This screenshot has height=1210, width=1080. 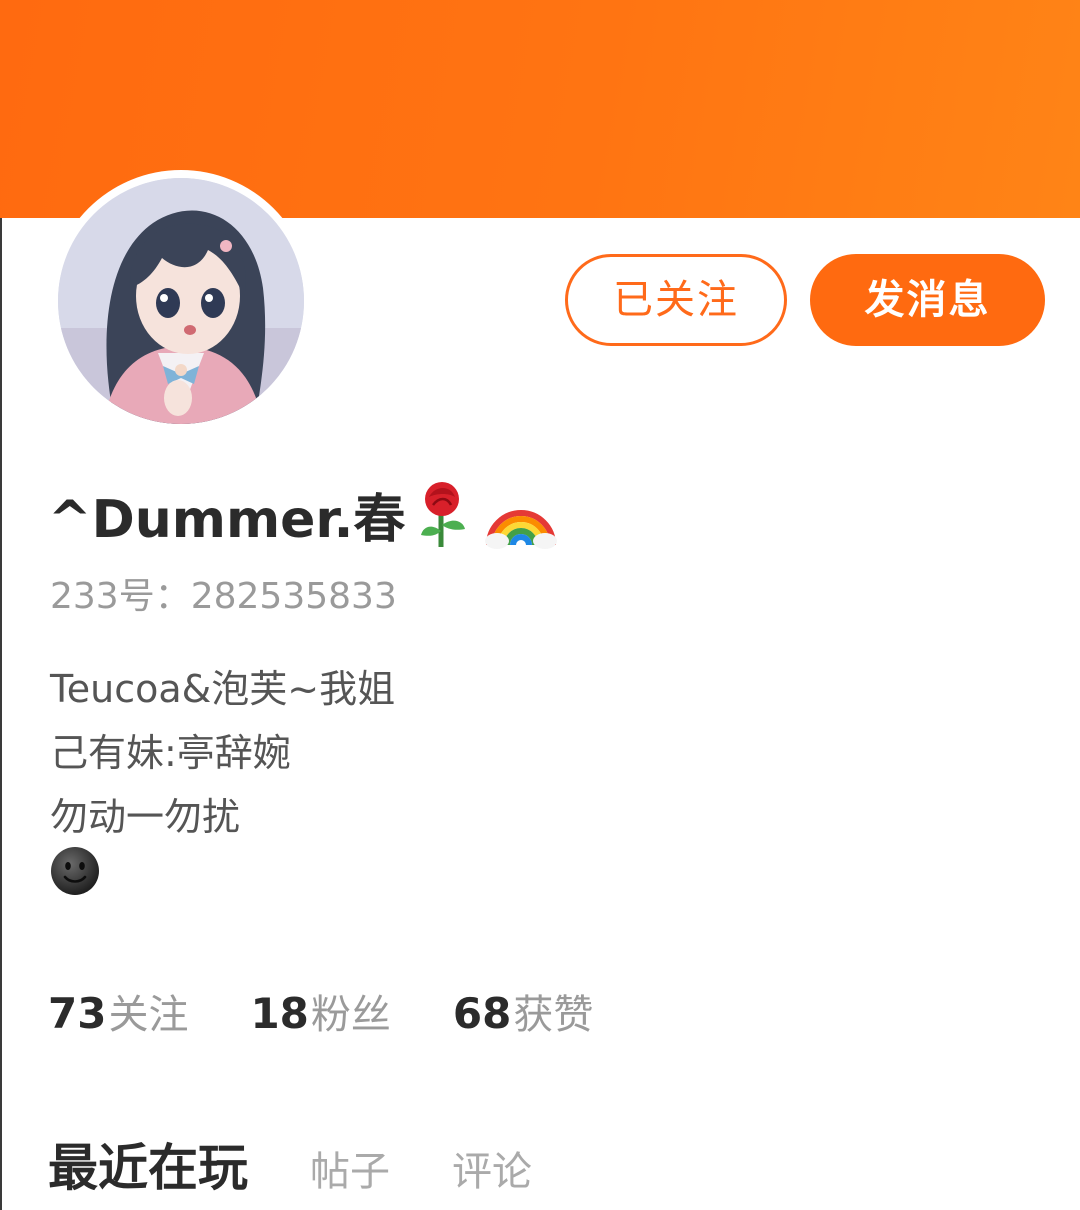 I want to click on user-id: 233号：282535833, so click(x=223, y=593).